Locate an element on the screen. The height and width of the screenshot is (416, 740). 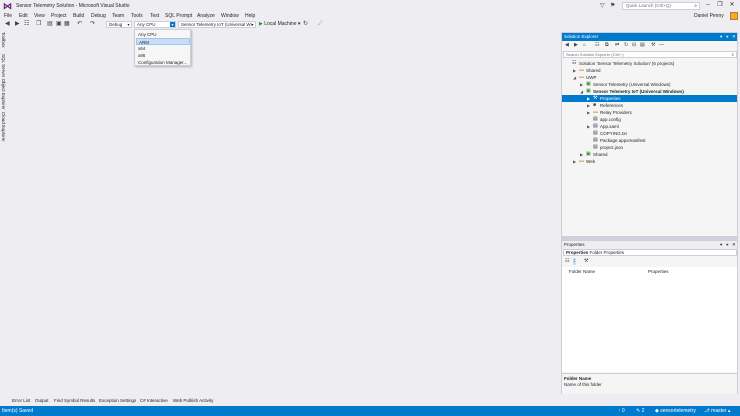
switch-views-icon: ☷ is located at coordinates (597, 45).